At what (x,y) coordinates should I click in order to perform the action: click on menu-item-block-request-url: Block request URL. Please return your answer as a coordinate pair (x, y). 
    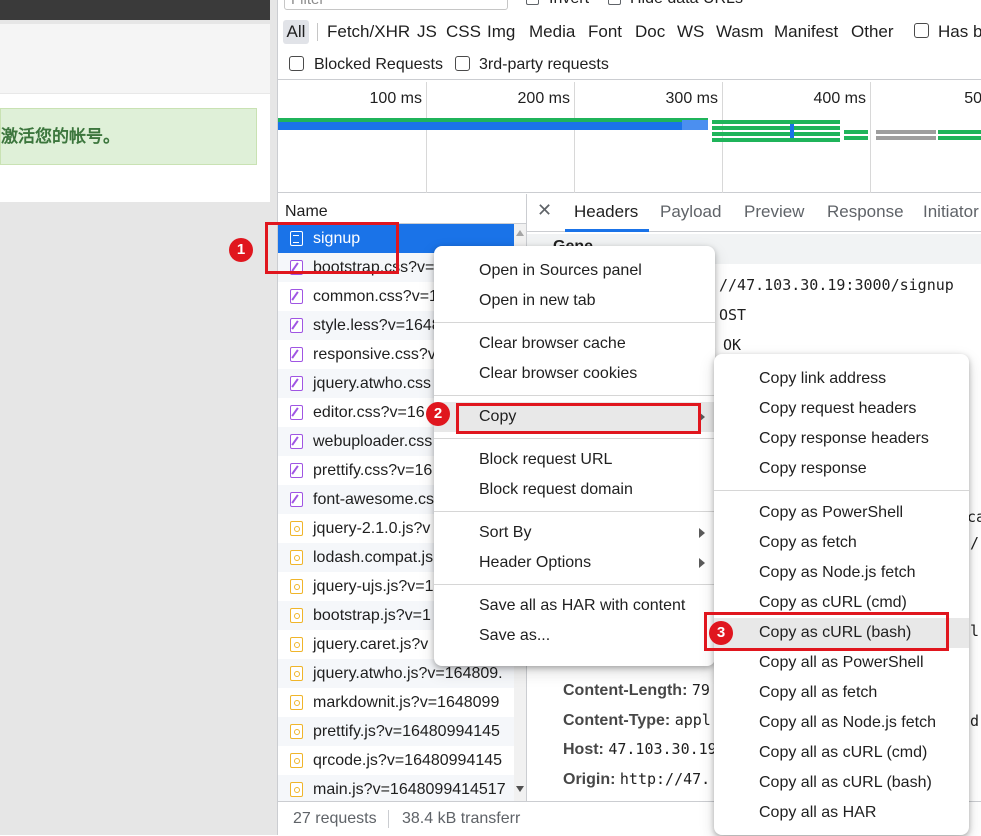
    Looking at the image, I should click on (574, 460).